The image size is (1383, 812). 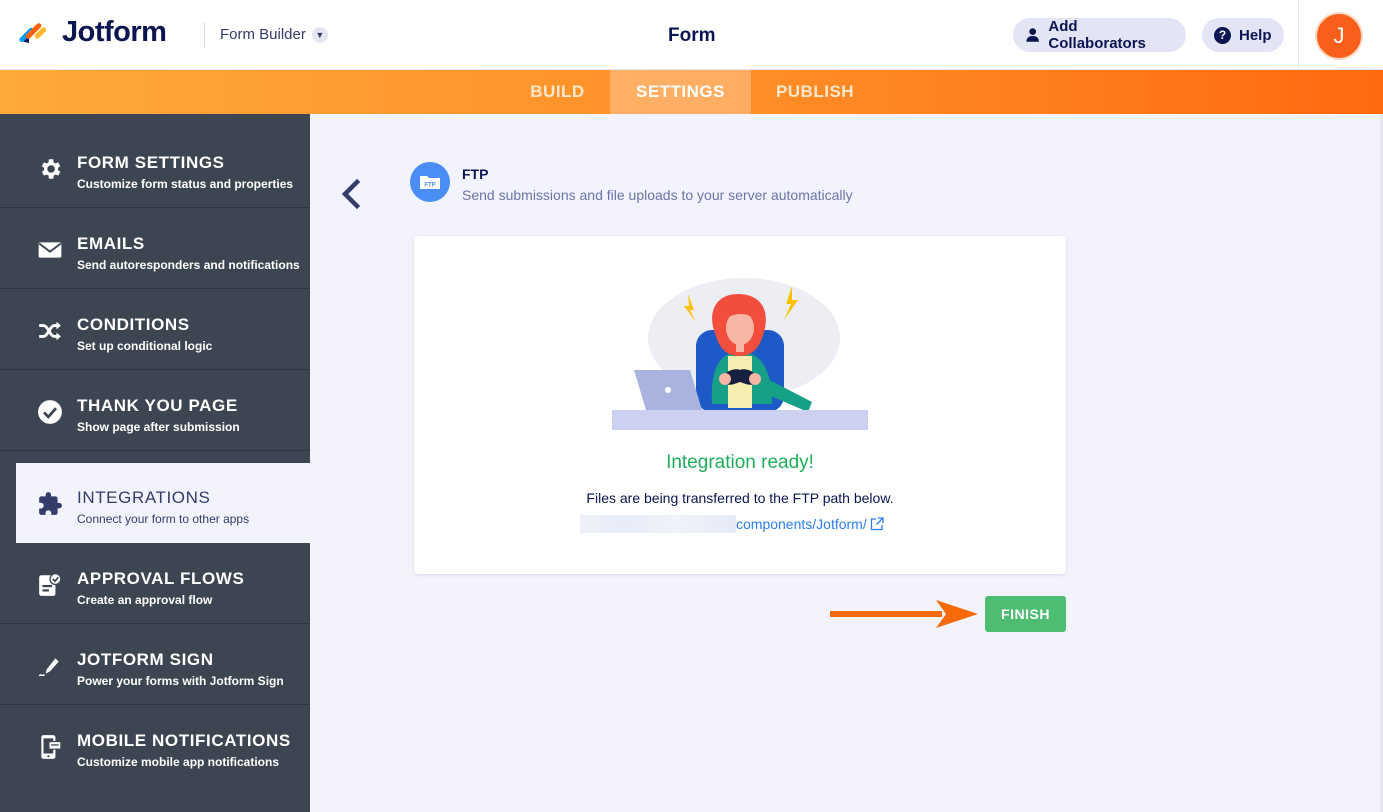 What do you see at coordinates (185, 184) in the screenshot?
I see `sidebar-item-subtitle: Customize form status and properties` at bounding box center [185, 184].